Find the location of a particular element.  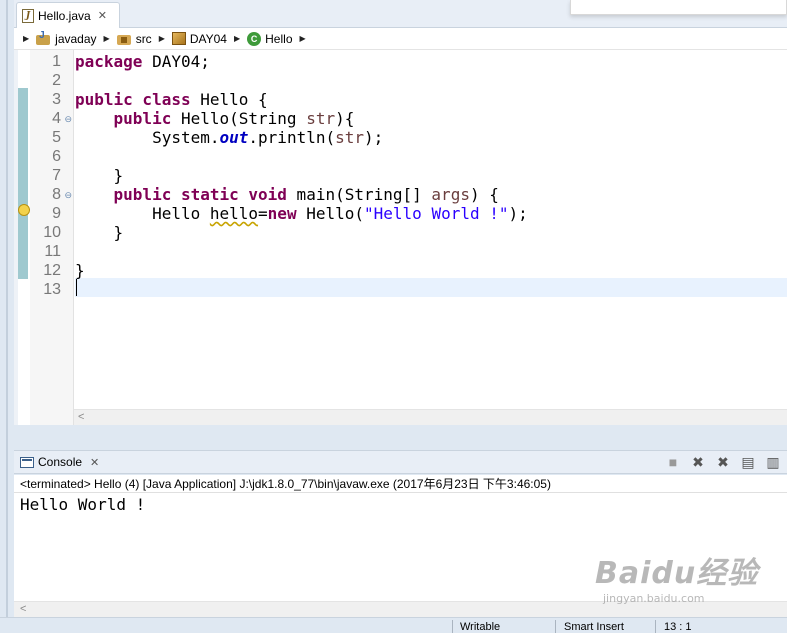

line-number: 11 is located at coordinates (52, 251).